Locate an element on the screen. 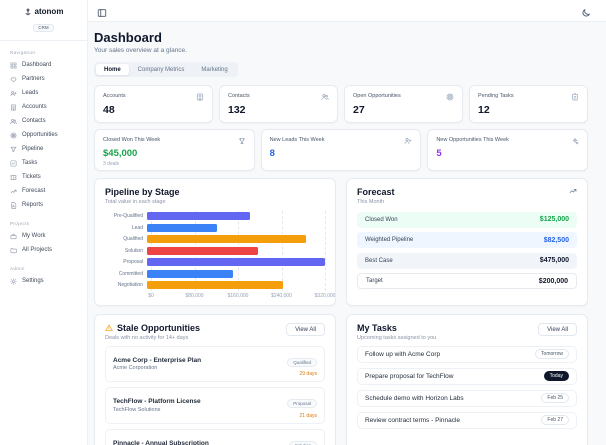  nav-item-label: Forecast is located at coordinates (34, 191).